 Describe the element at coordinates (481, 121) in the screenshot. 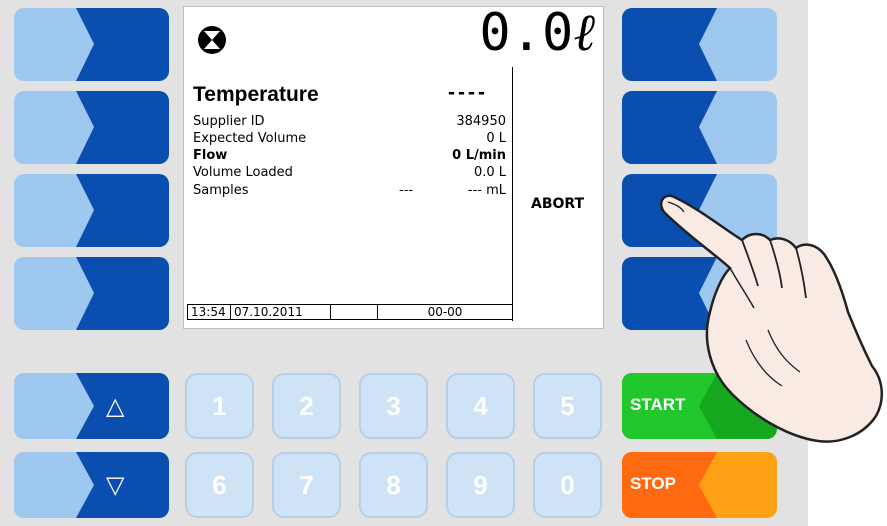

I see `row-supplier-value: 384950` at that location.